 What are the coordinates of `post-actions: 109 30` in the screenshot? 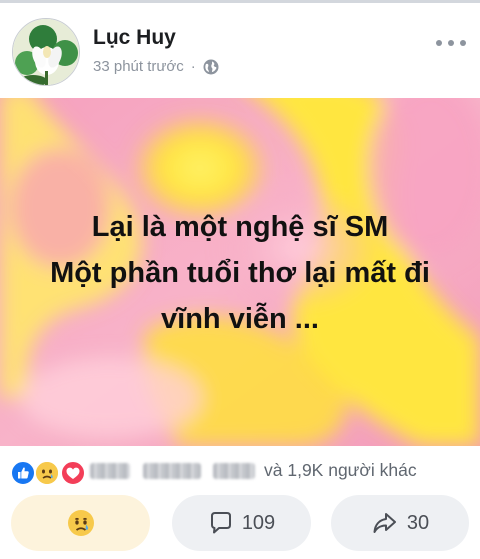 It's located at (240, 525).